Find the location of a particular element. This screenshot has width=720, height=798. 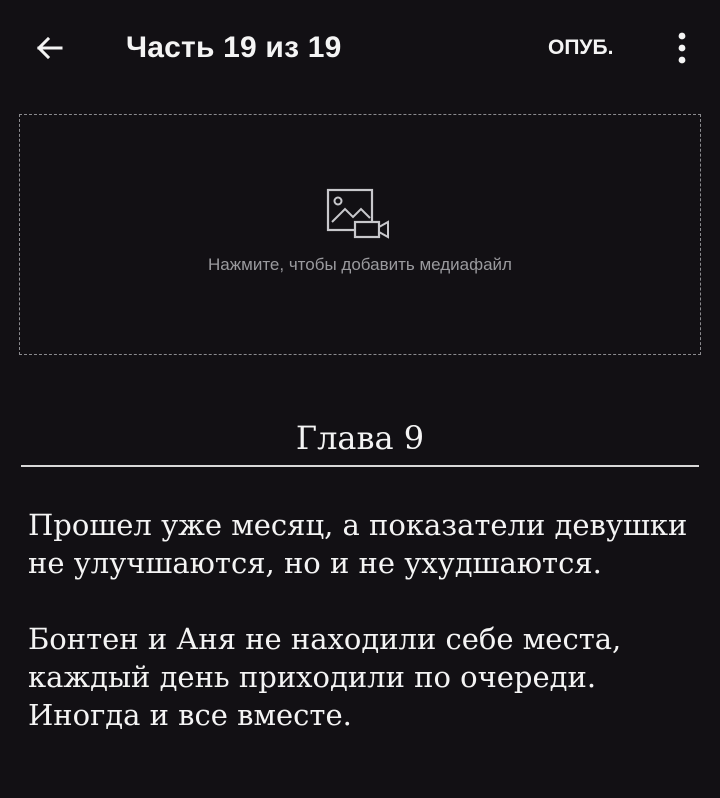

more-options-button is located at coordinates (682, 48).